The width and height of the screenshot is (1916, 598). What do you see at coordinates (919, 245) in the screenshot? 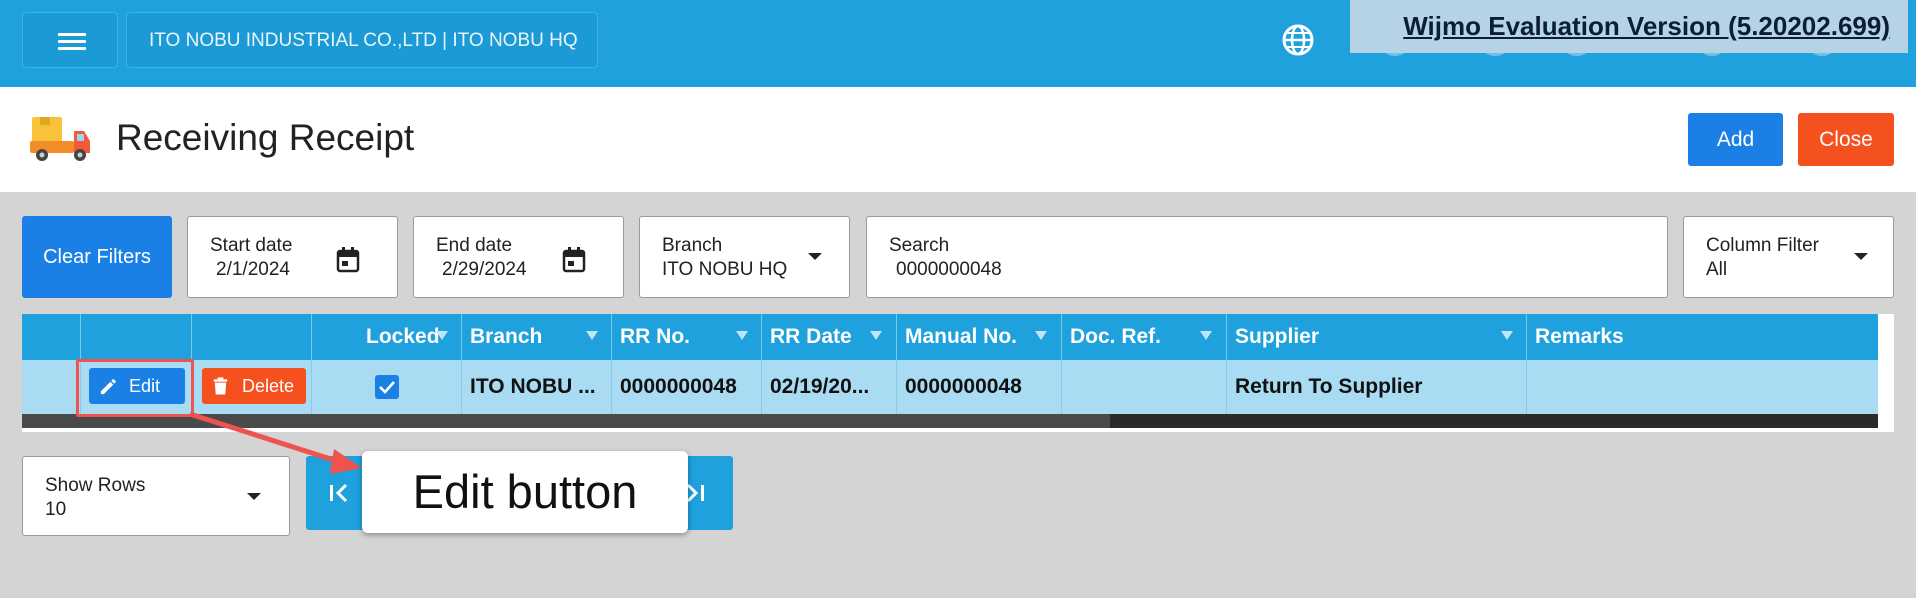
I see `search-label: Search` at bounding box center [919, 245].